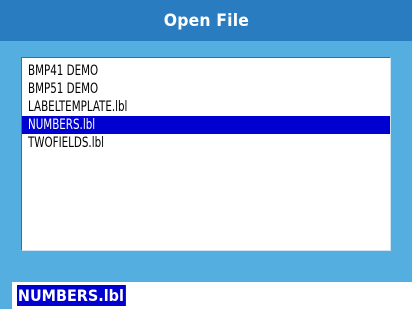 The image size is (412, 309). What do you see at coordinates (63, 89) in the screenshot?
I see `file-item-label: BMP51 DEMO` at bounding box center [63, 89].